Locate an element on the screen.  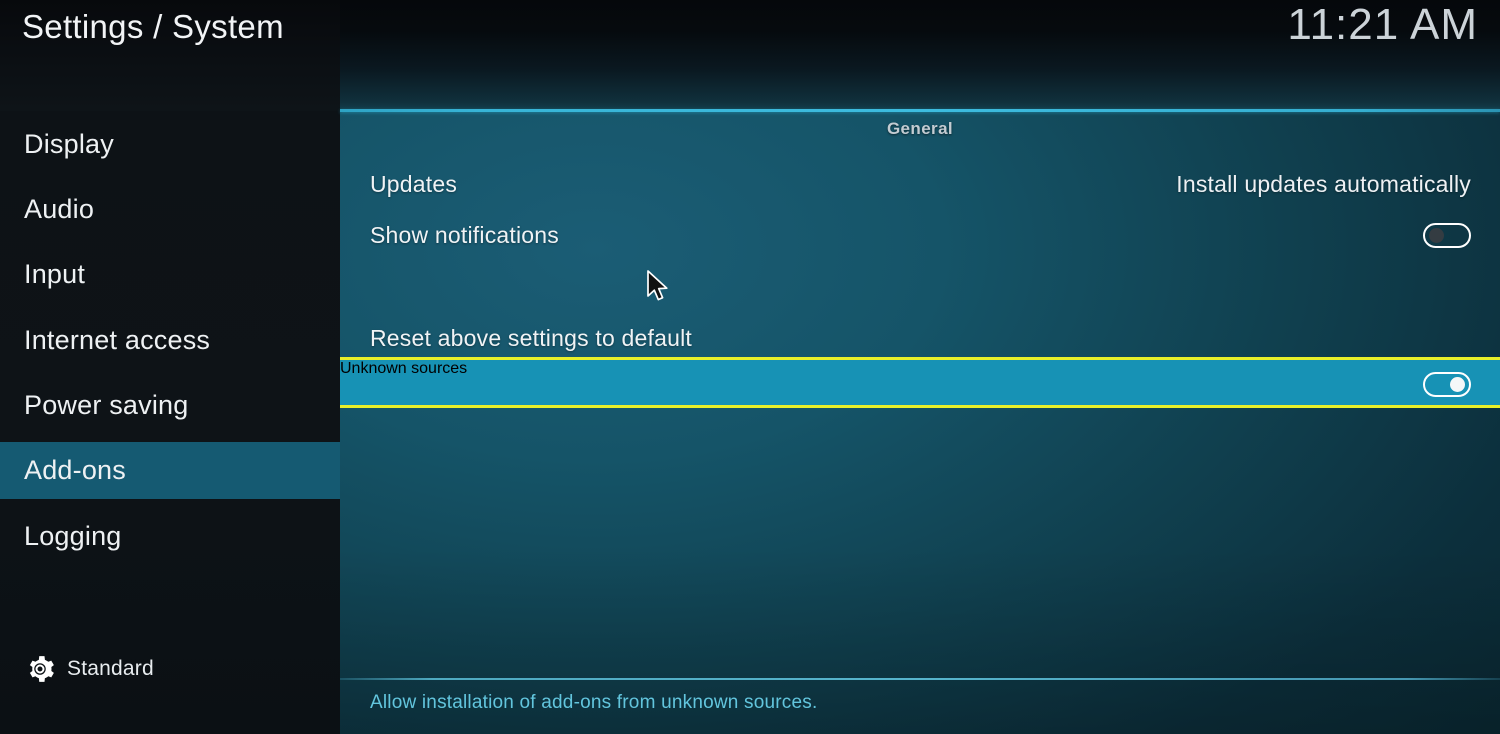
settings-level-selector: Standard is located at coordinates (170, 669).